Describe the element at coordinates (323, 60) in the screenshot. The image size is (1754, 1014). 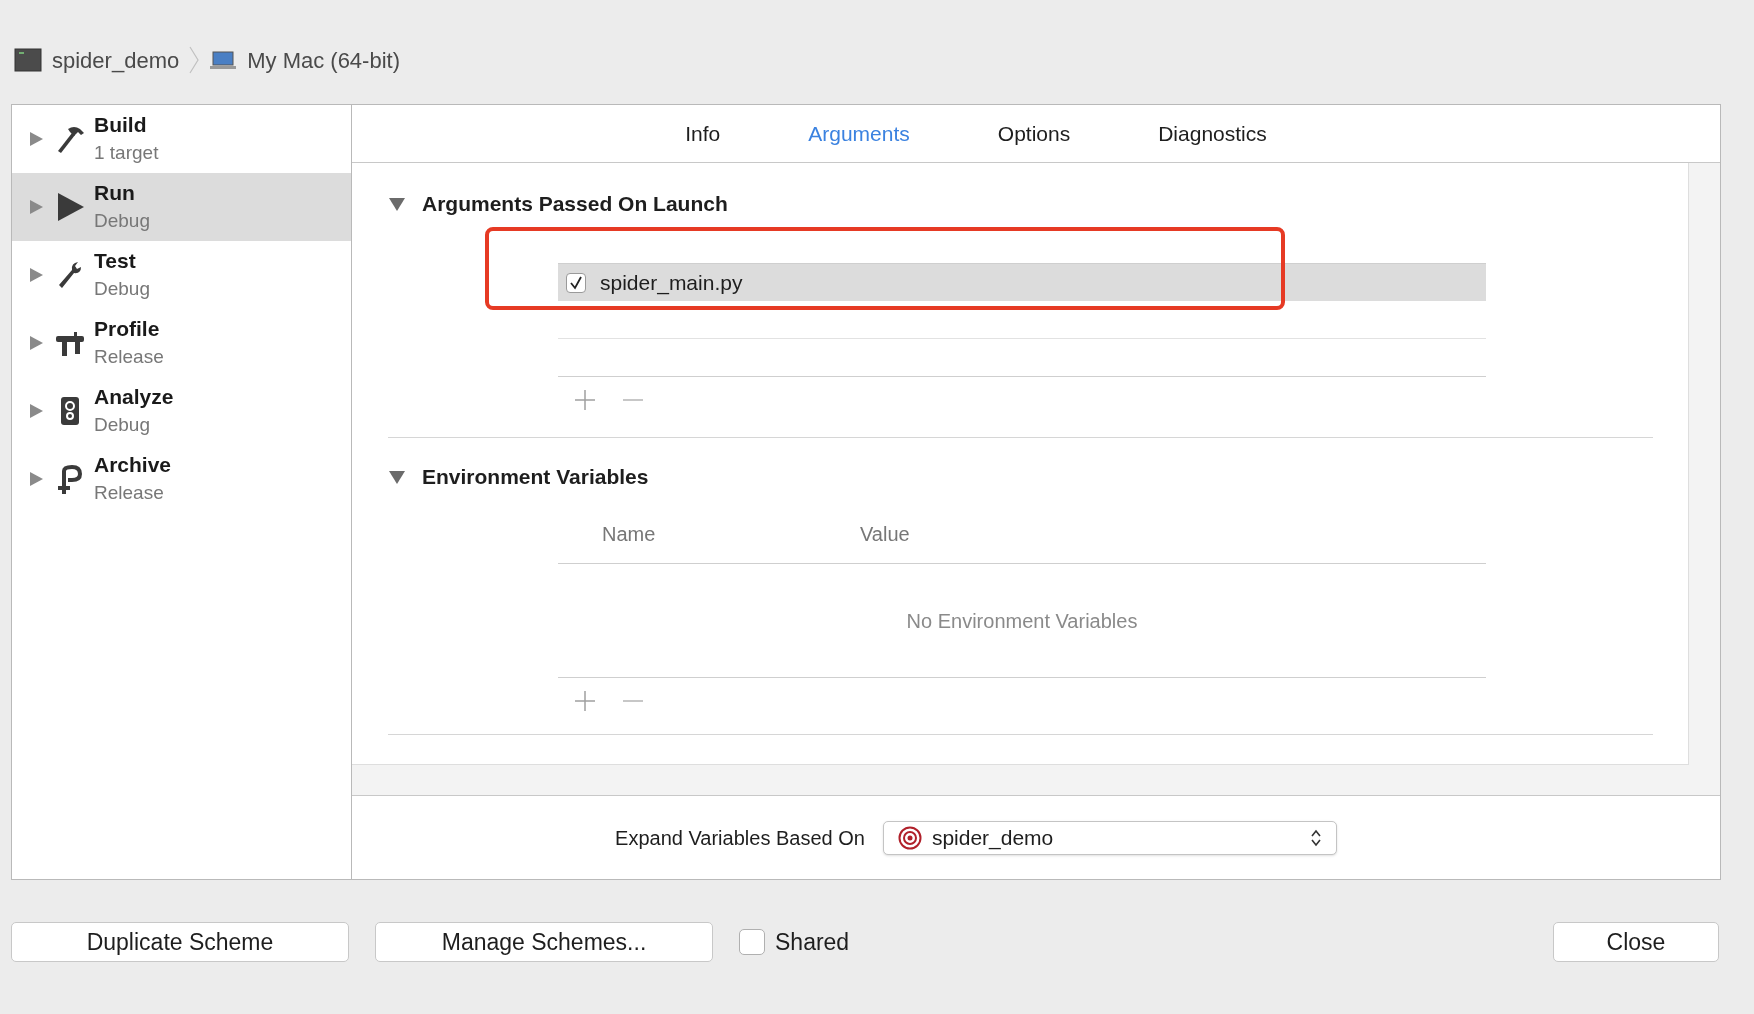
I see `destination-name: My Mac (64-bit)` at that location.